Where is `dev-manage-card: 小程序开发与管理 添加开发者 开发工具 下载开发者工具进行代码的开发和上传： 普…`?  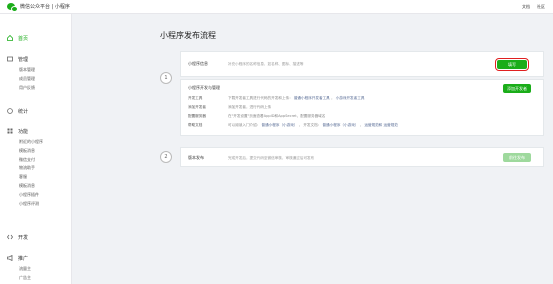 dev-manage-card: 小程序开发与管理 添加开发者 开发工具 下载开发者工具进行代码的开发和上传： 普… is located at coordinates (362, 107).